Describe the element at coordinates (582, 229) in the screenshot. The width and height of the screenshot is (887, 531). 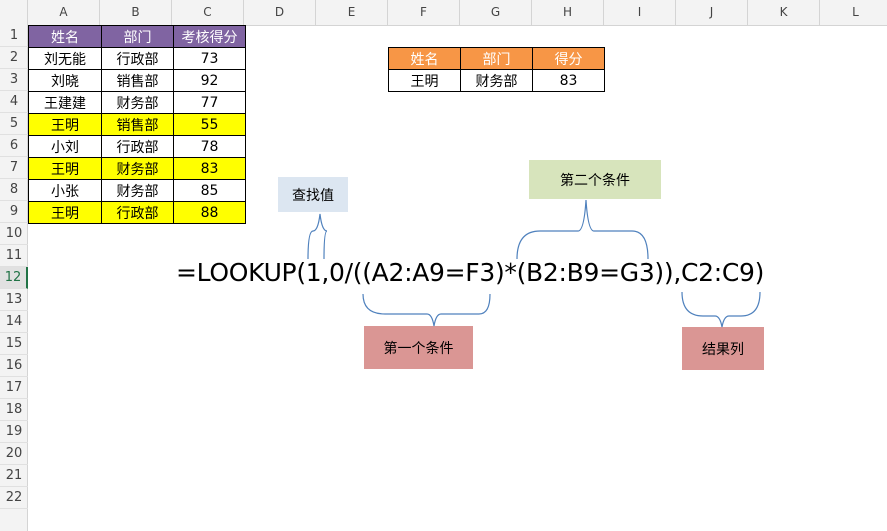
I see `second-condition-brace` at that location.